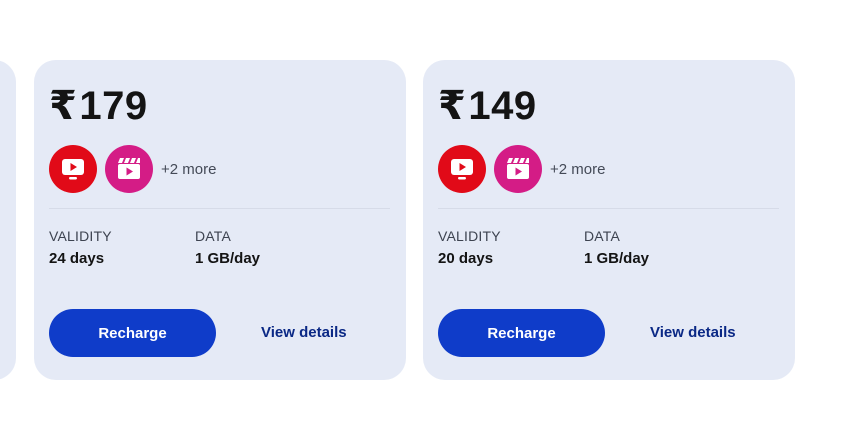 This screenshot has height=425, width=856. I want to click on price-amount: 179, so click(113, 106).